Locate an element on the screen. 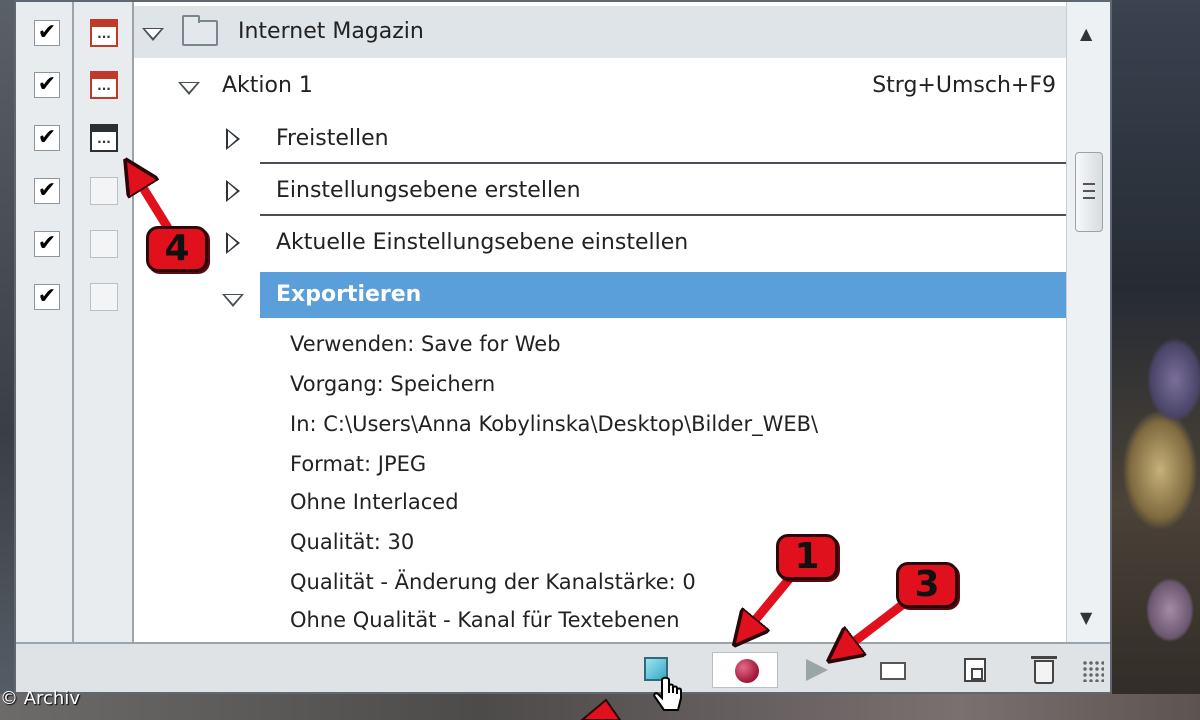  command-detail: Qualität: 30 is located at coordinates (352, 542).